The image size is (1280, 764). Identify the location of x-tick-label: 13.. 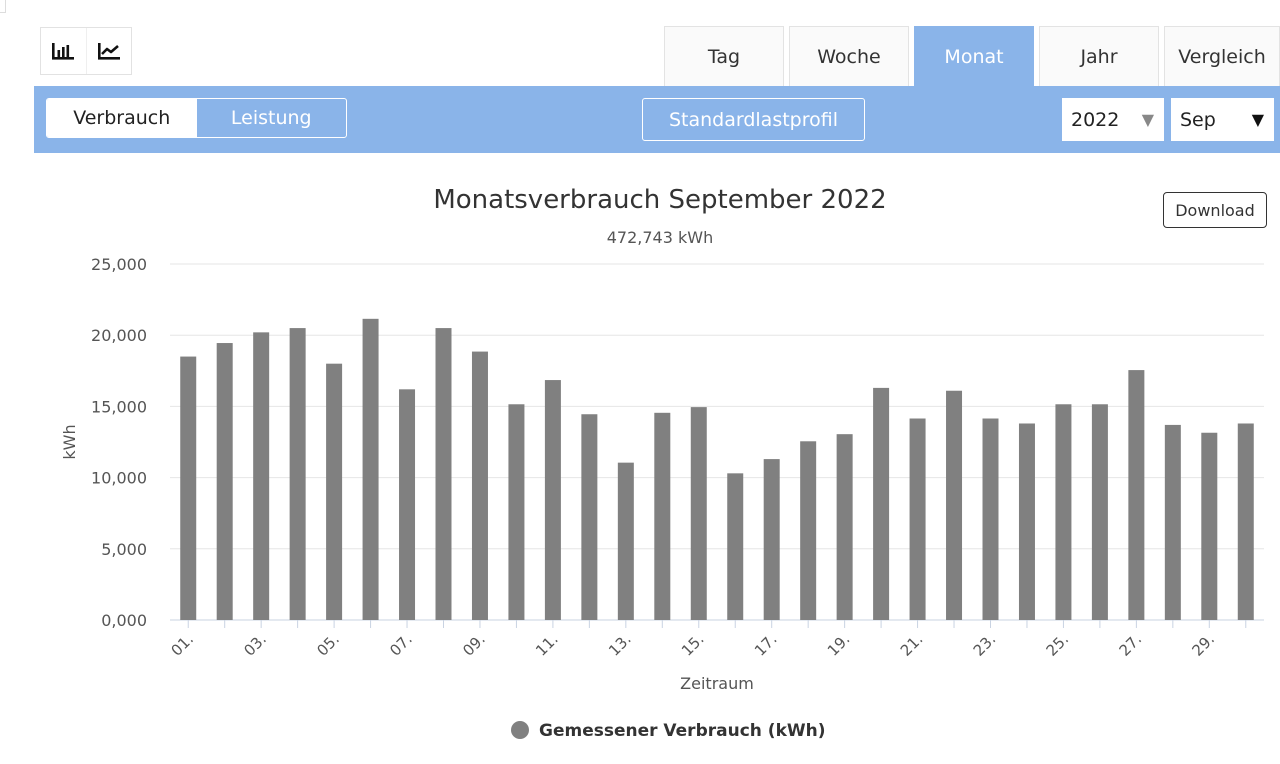
(620, 645).